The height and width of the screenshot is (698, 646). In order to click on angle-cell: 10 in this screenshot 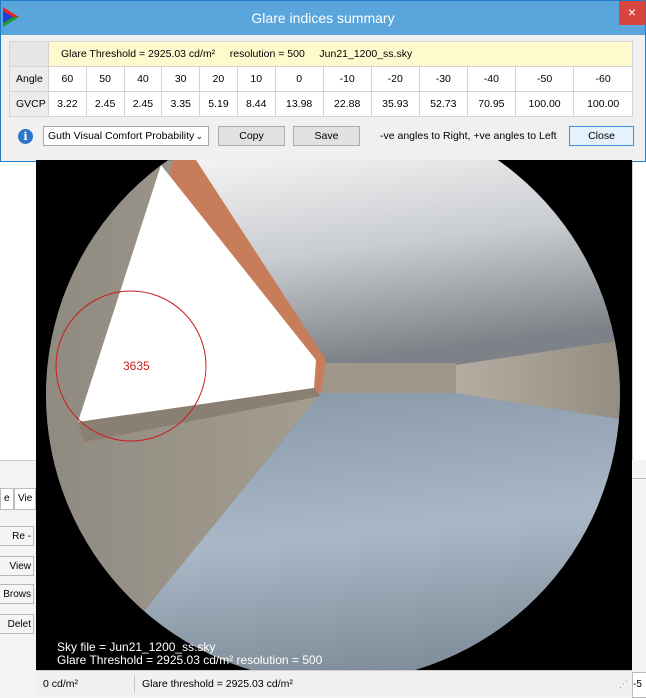, I will do `click(256, 79)`.